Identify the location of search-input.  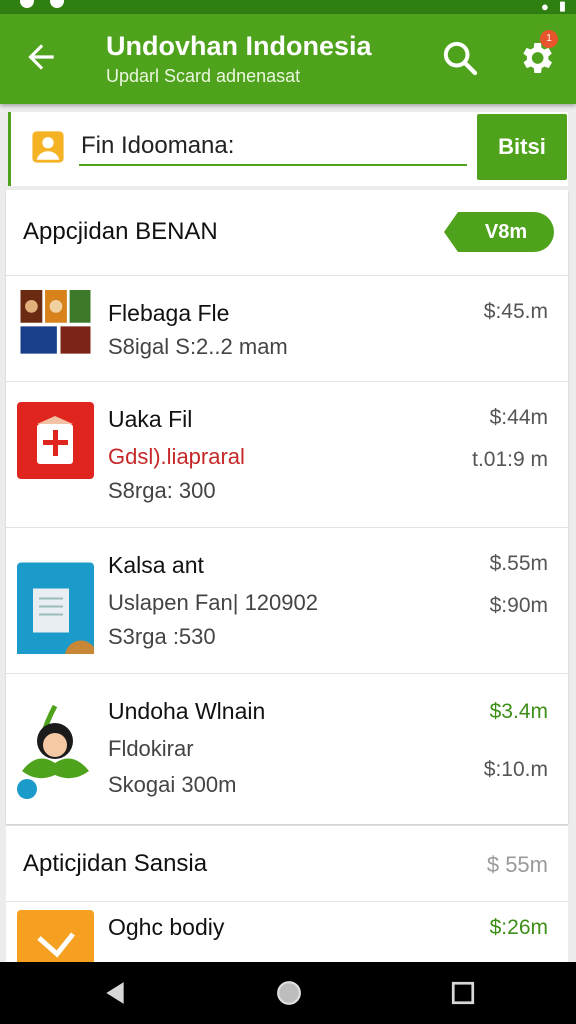
(273, 147).